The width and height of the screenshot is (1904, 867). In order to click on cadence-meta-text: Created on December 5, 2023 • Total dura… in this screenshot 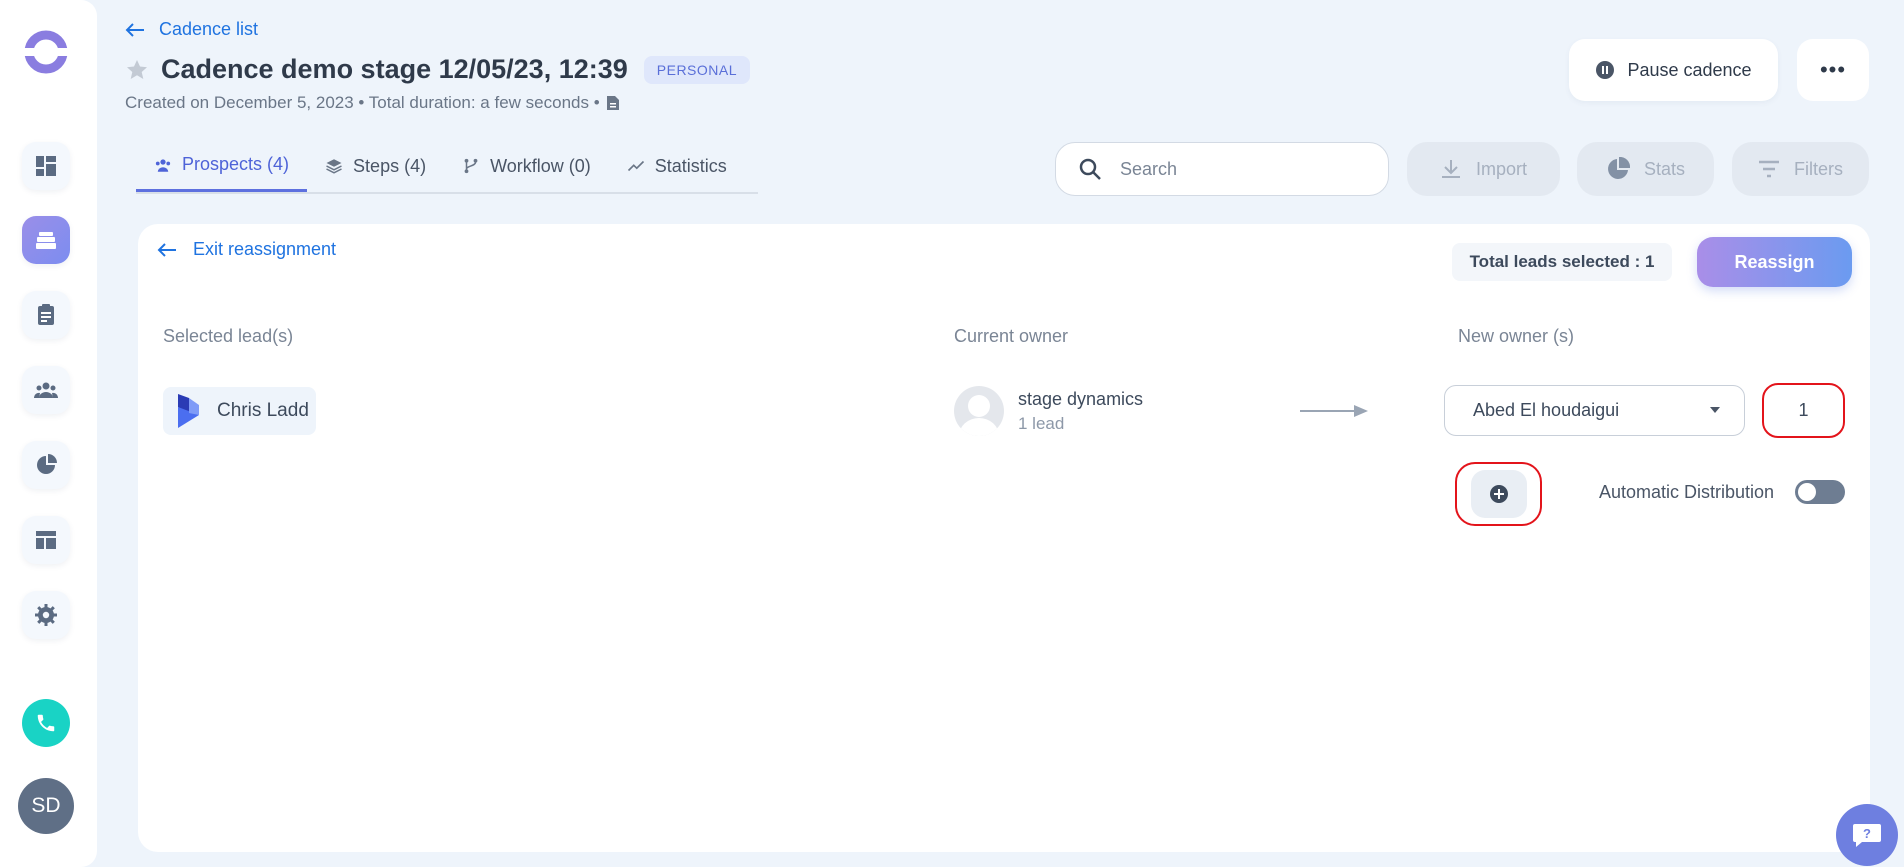, I will do `click(362, 102)`.